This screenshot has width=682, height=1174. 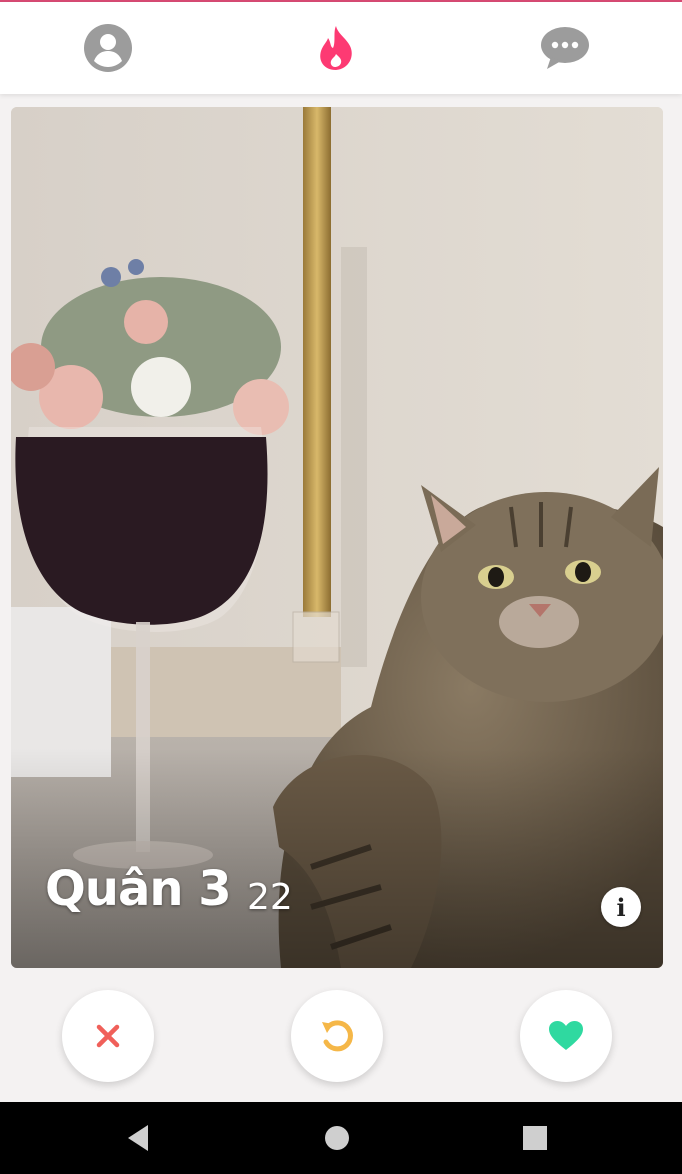 I want to click on heart-icon, so click(x=566, y=1035).